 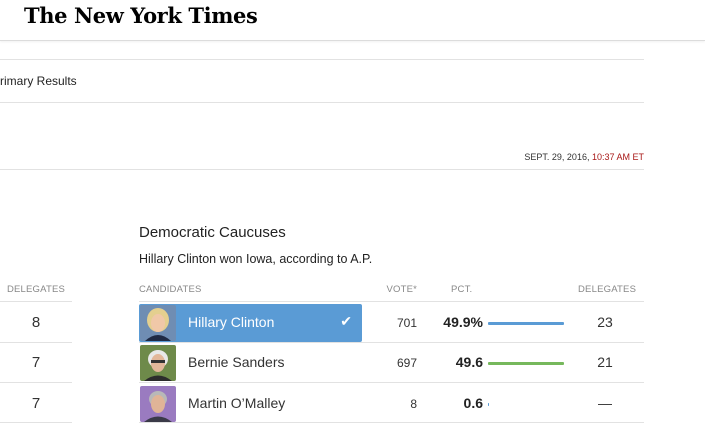 I want to click on candidate-pct: 0.6, so click(x=473, y=403).